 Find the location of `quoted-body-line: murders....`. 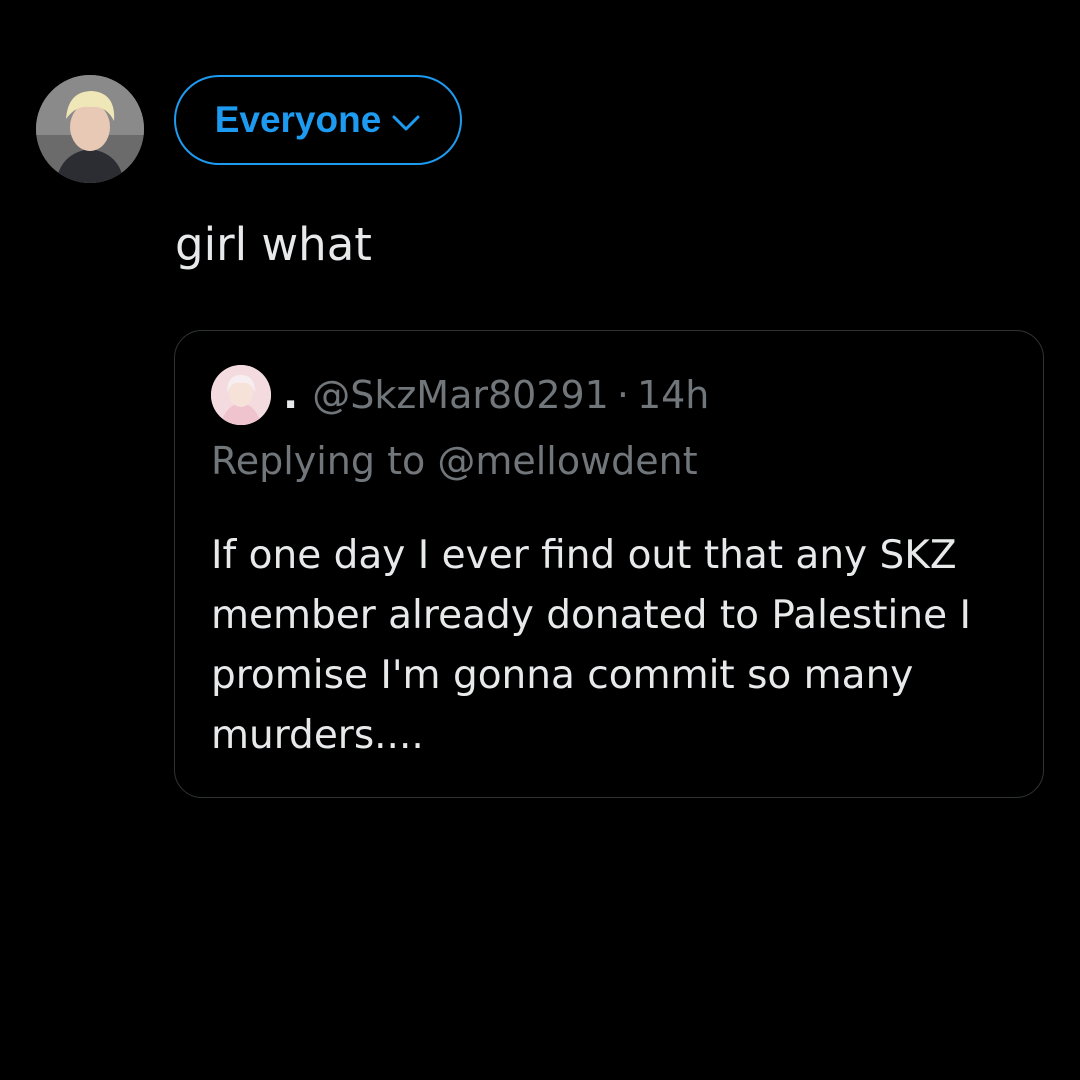

quoted-body-line: murders.... is located at coordinates (317, 735).